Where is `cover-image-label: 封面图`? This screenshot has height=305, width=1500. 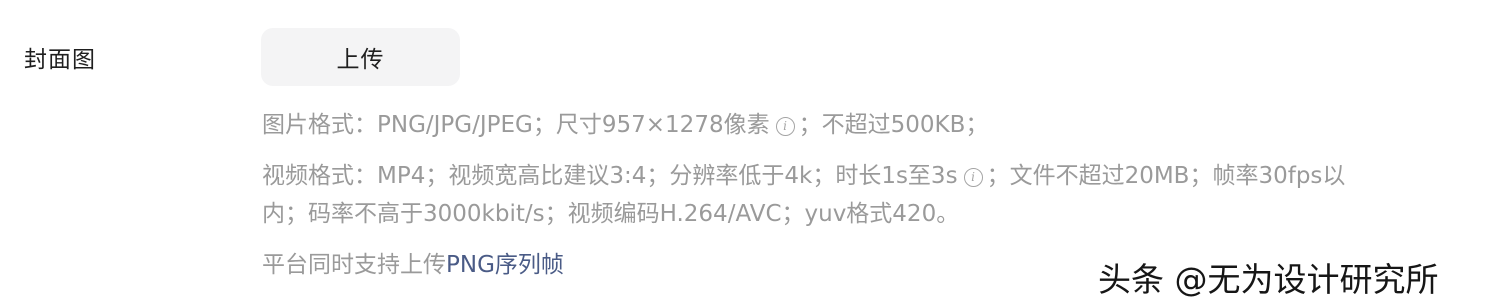
cover-image-label: 封面图 is located at coordinates (60, 60).